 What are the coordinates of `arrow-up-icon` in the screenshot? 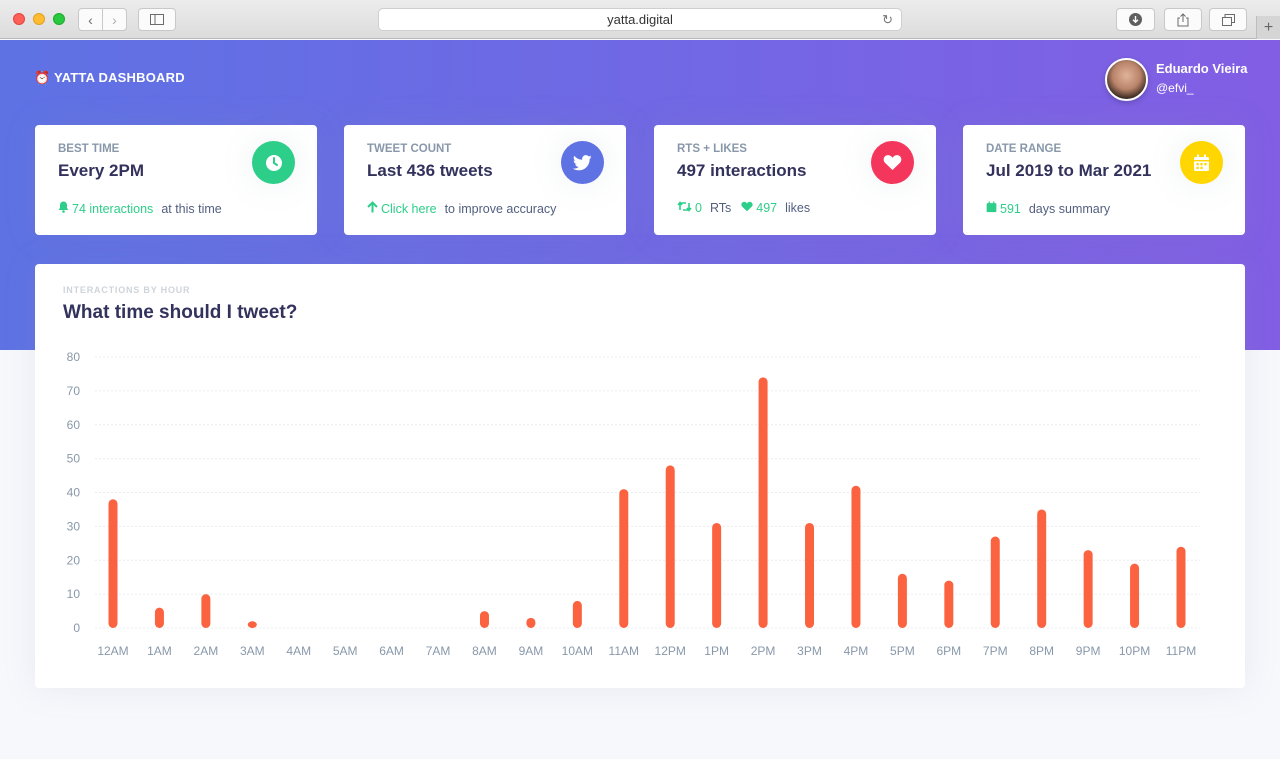 It's located at (372, 208).